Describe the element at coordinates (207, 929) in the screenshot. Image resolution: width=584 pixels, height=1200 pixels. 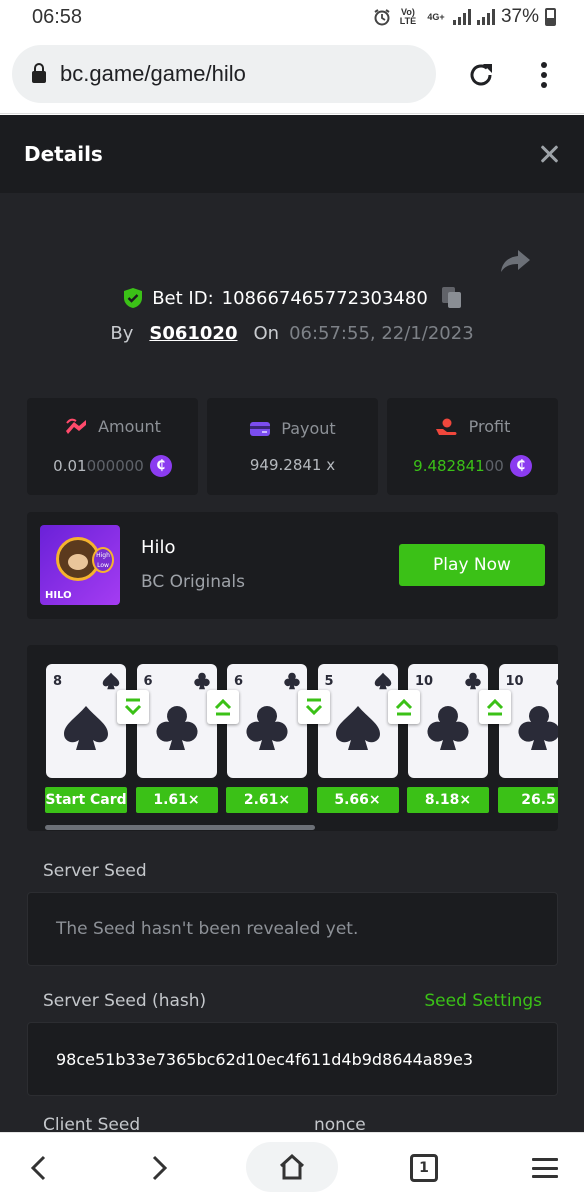
I see `server-seed-value: The Seed hasn't been revealed yet.` at that location.